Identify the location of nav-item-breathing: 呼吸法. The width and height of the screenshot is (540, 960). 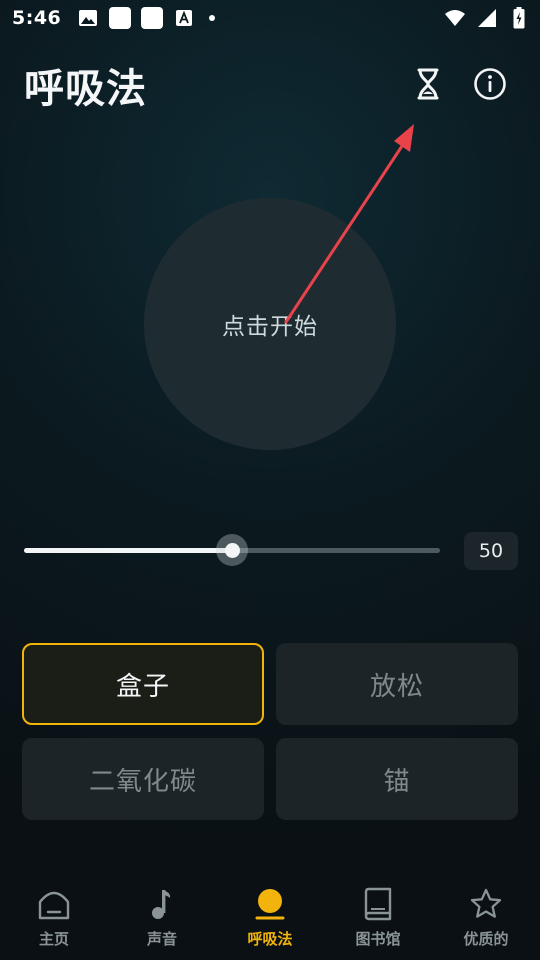
(270, 918).